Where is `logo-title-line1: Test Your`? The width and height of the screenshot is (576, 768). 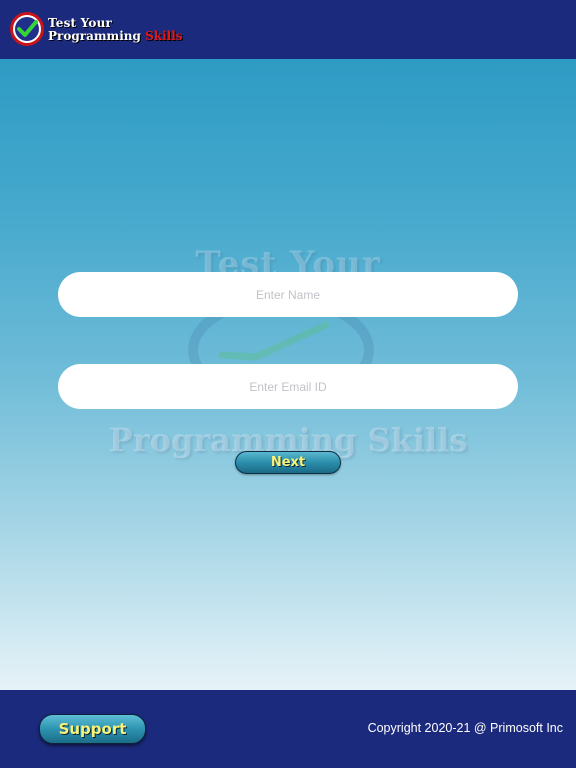
logo-title-line1: Test Your is located at coordinates (80, 23).